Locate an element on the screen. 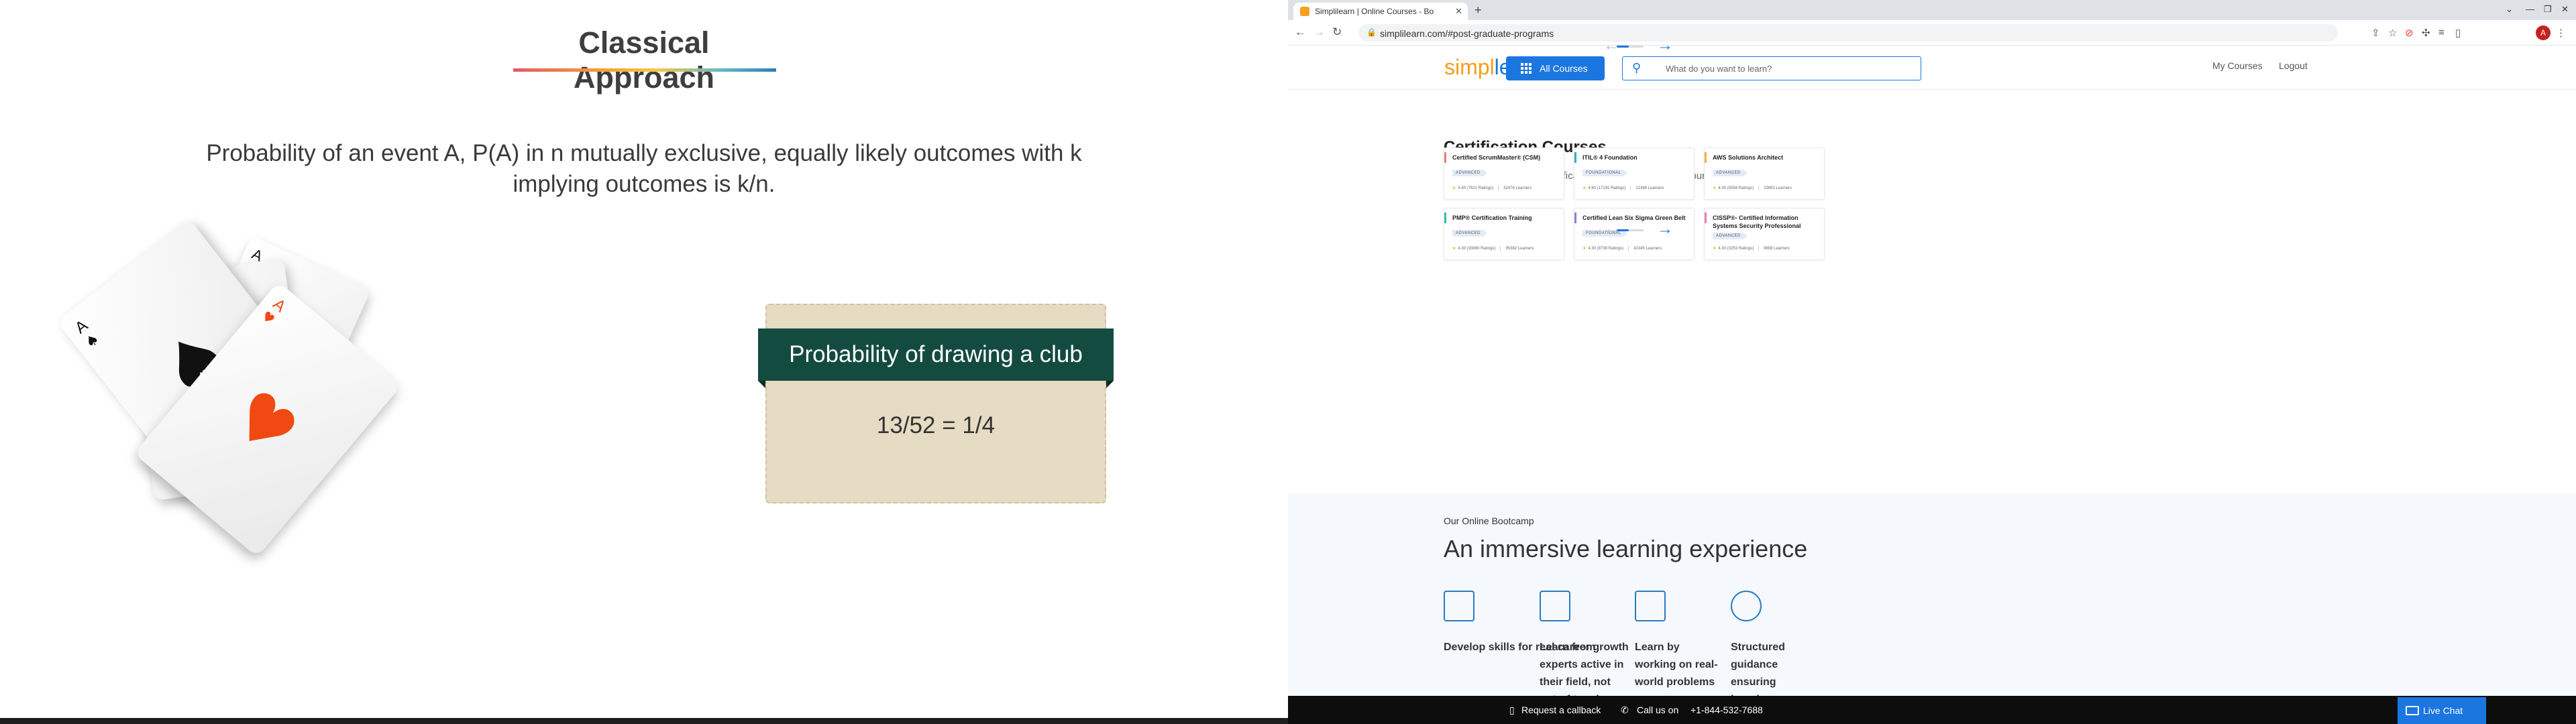  profile-avatar: A is located at coordinates (2543, 32).